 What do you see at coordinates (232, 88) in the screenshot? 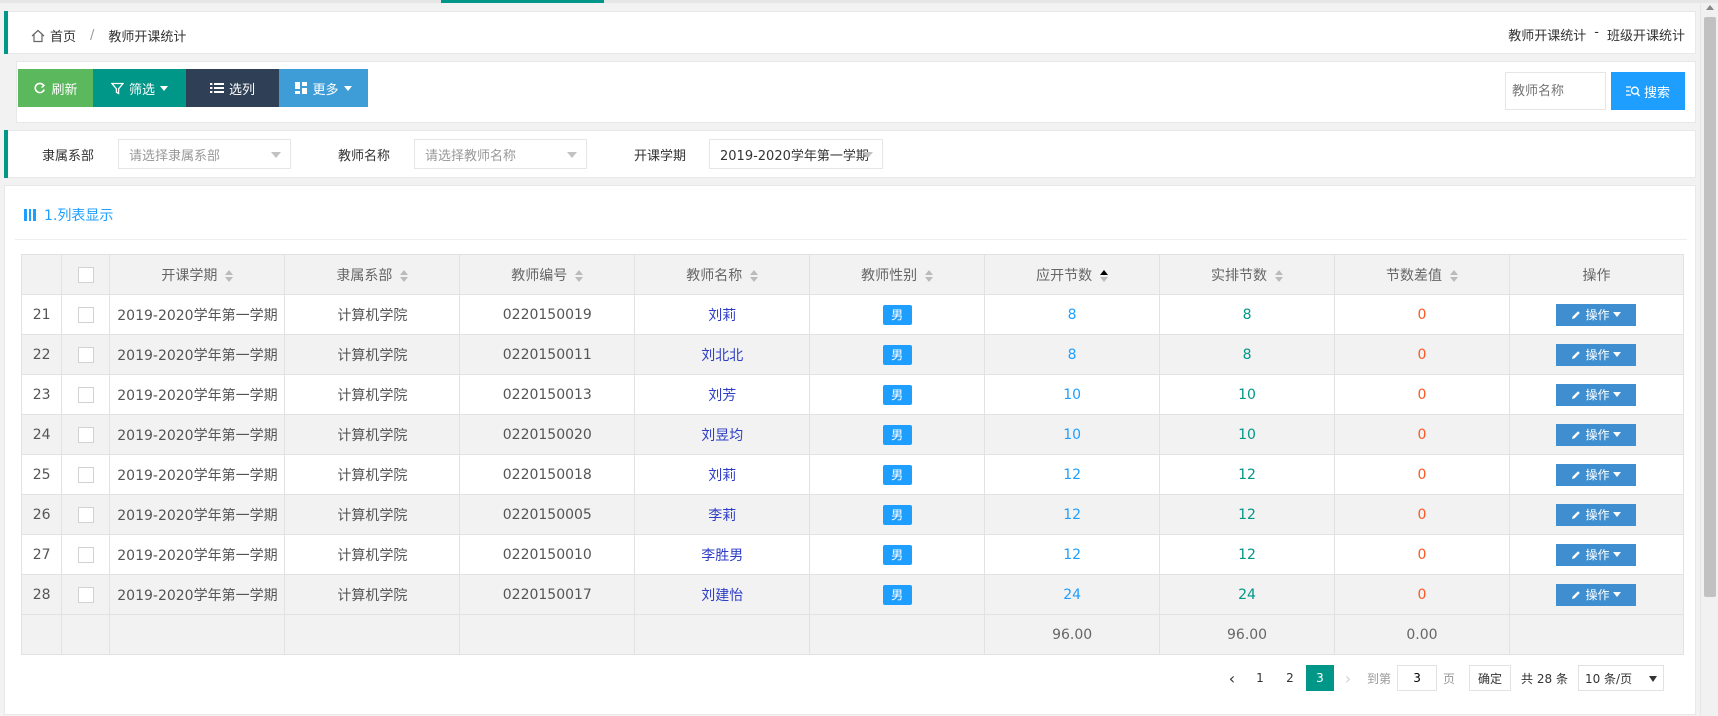
I see `columns-button: 选列` at bounding box center [232, 88].